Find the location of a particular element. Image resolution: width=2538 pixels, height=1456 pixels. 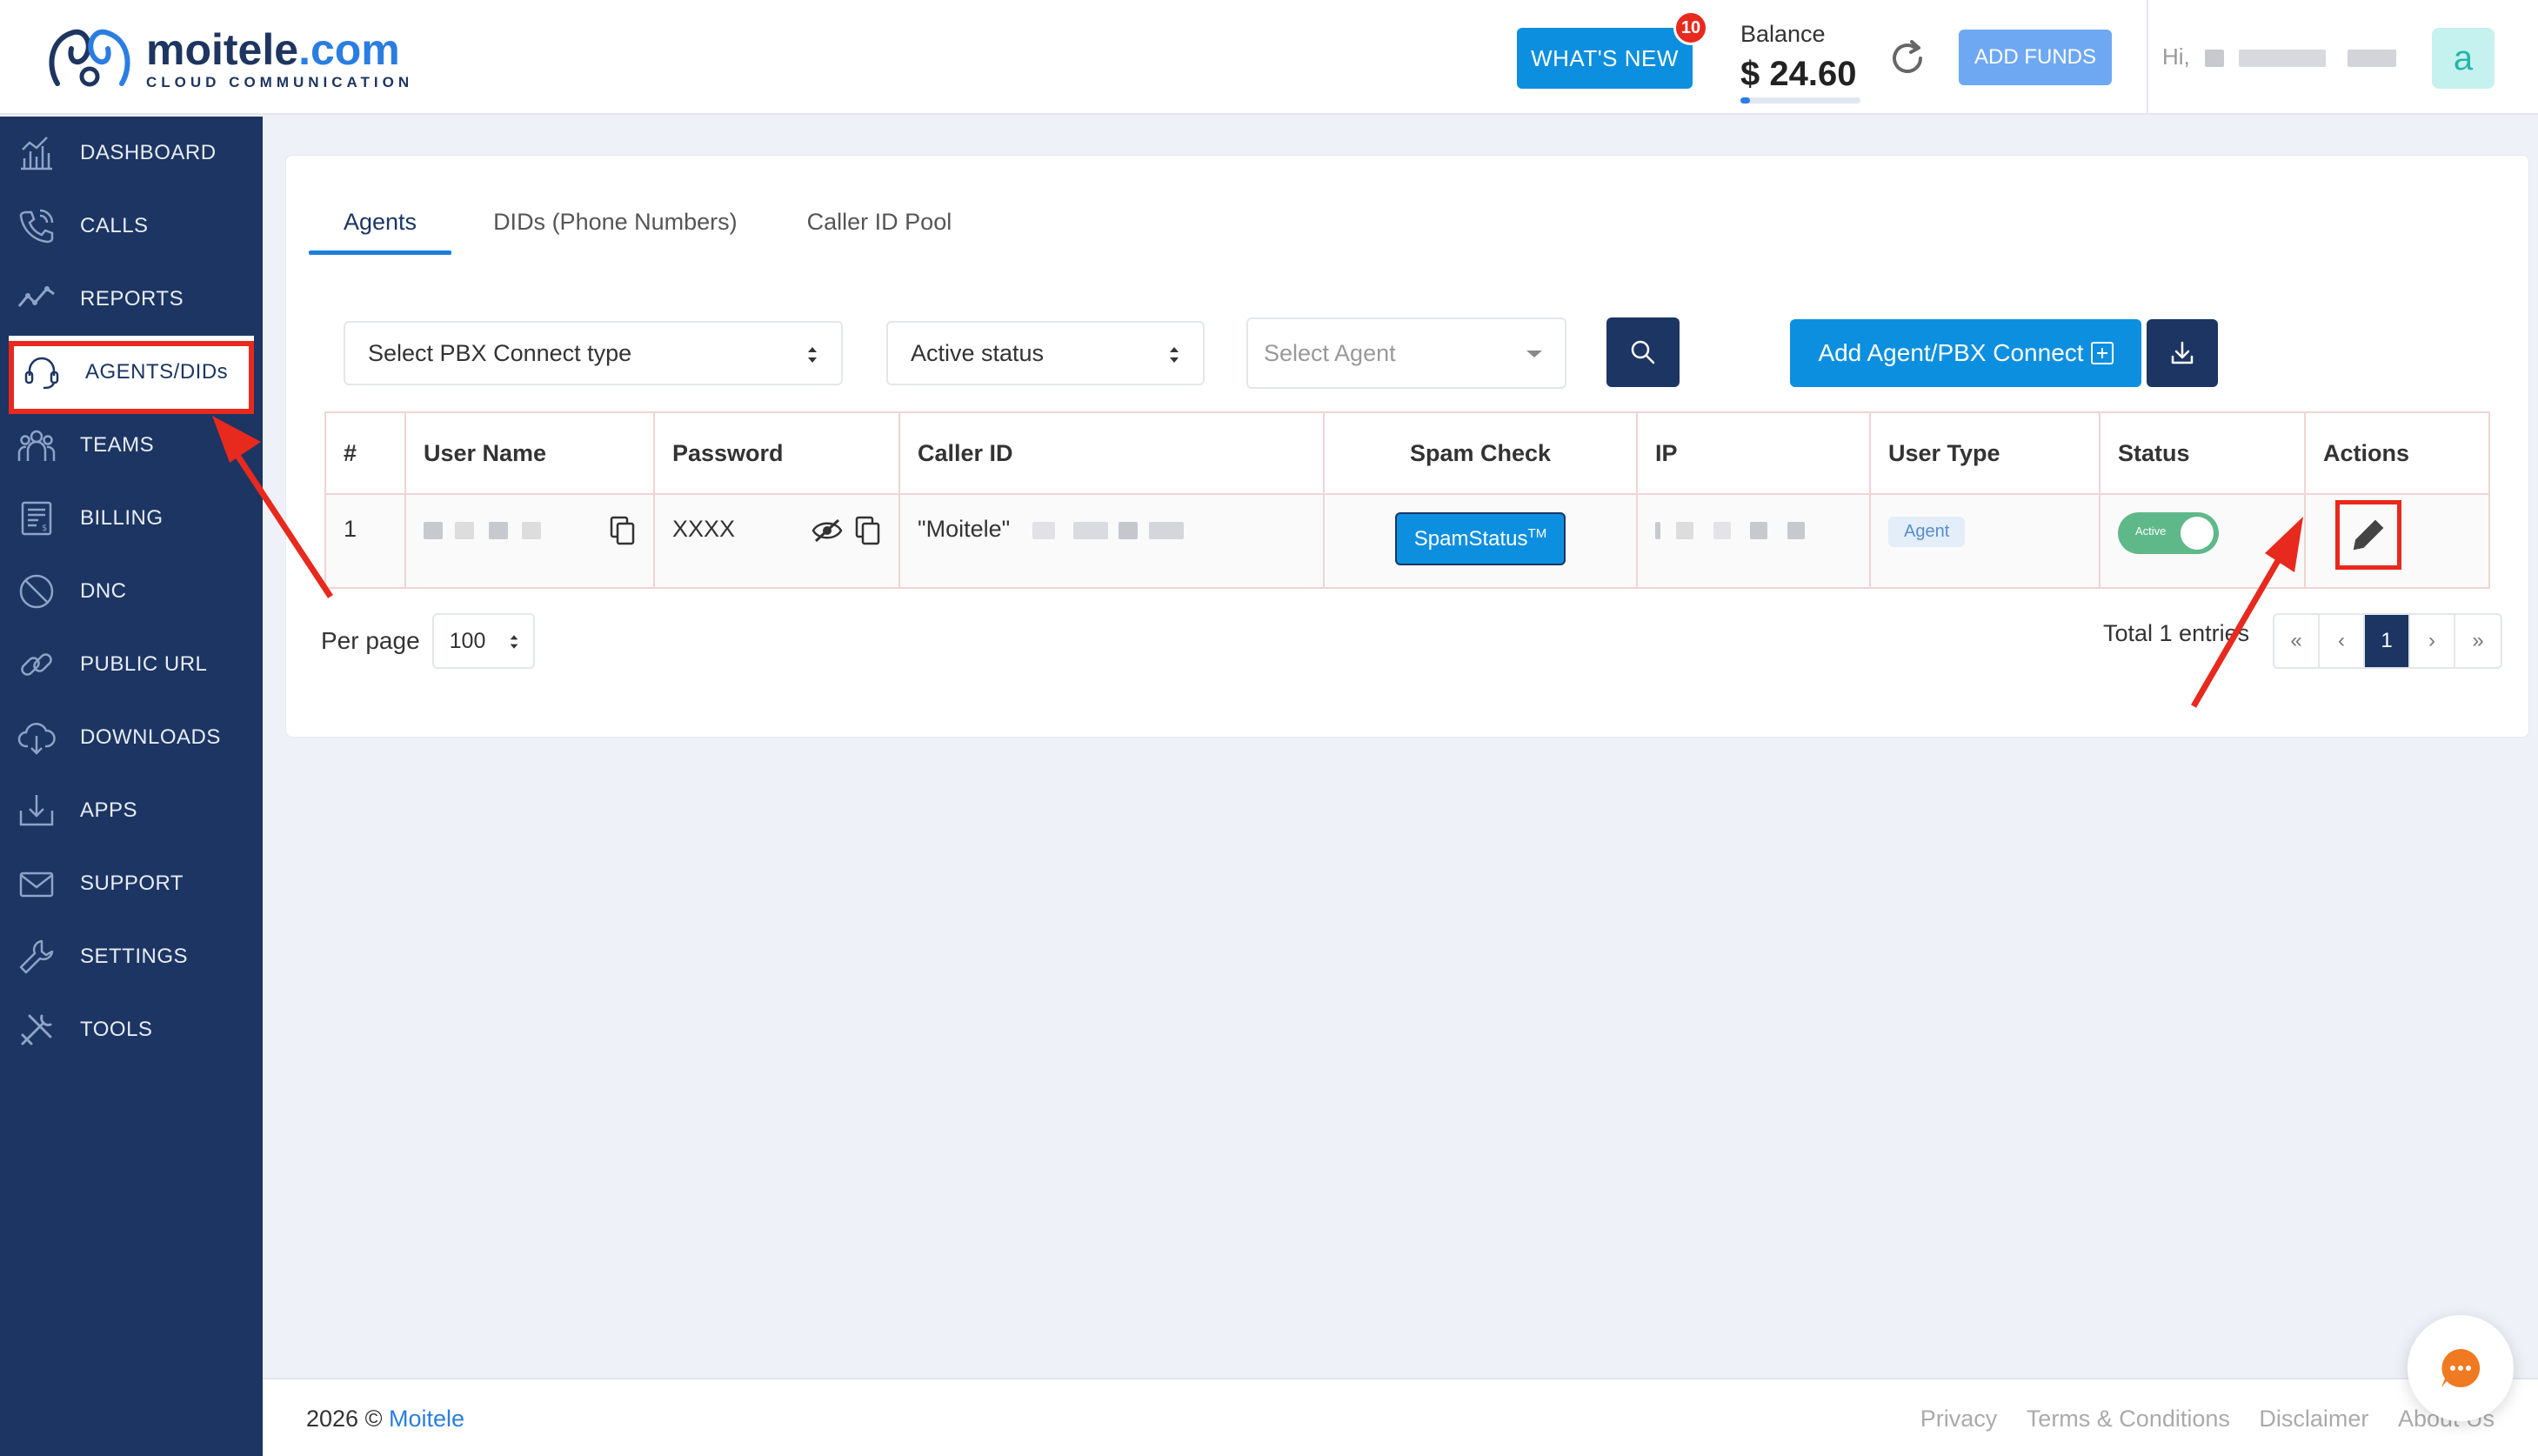

wrench-icon is located at coordinates (36, 956).